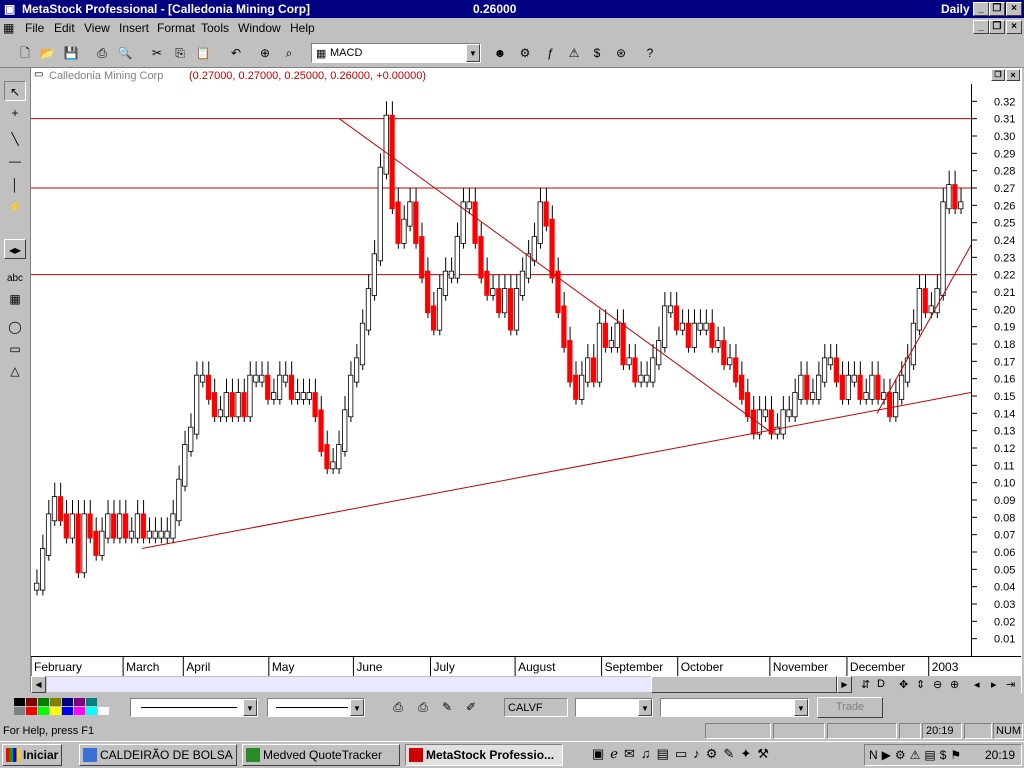 The height and width of the screenshot is (768, 1024). Describe the element at coordinates (923, 329) in the screenshot. I see `trendline` at that location.